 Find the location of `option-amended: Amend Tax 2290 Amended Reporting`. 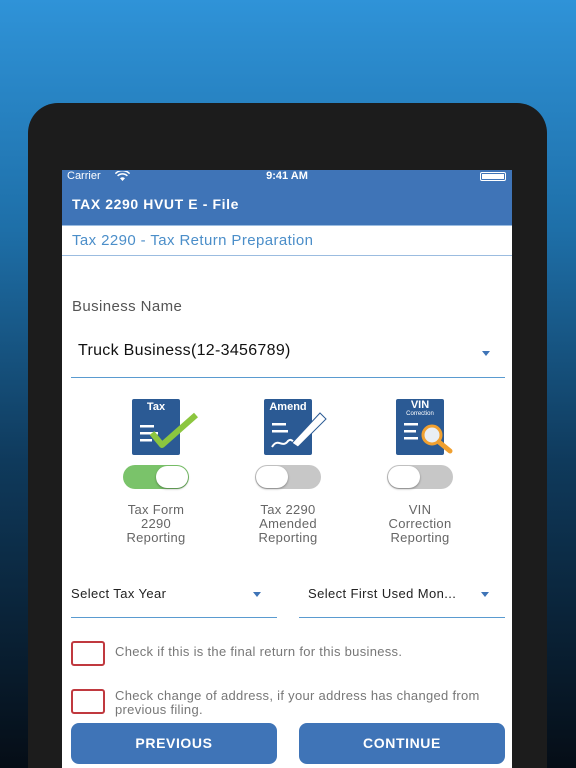

option-amended: Amend Tax 2290 Amended Reporting is located at coordinates (288, 472).